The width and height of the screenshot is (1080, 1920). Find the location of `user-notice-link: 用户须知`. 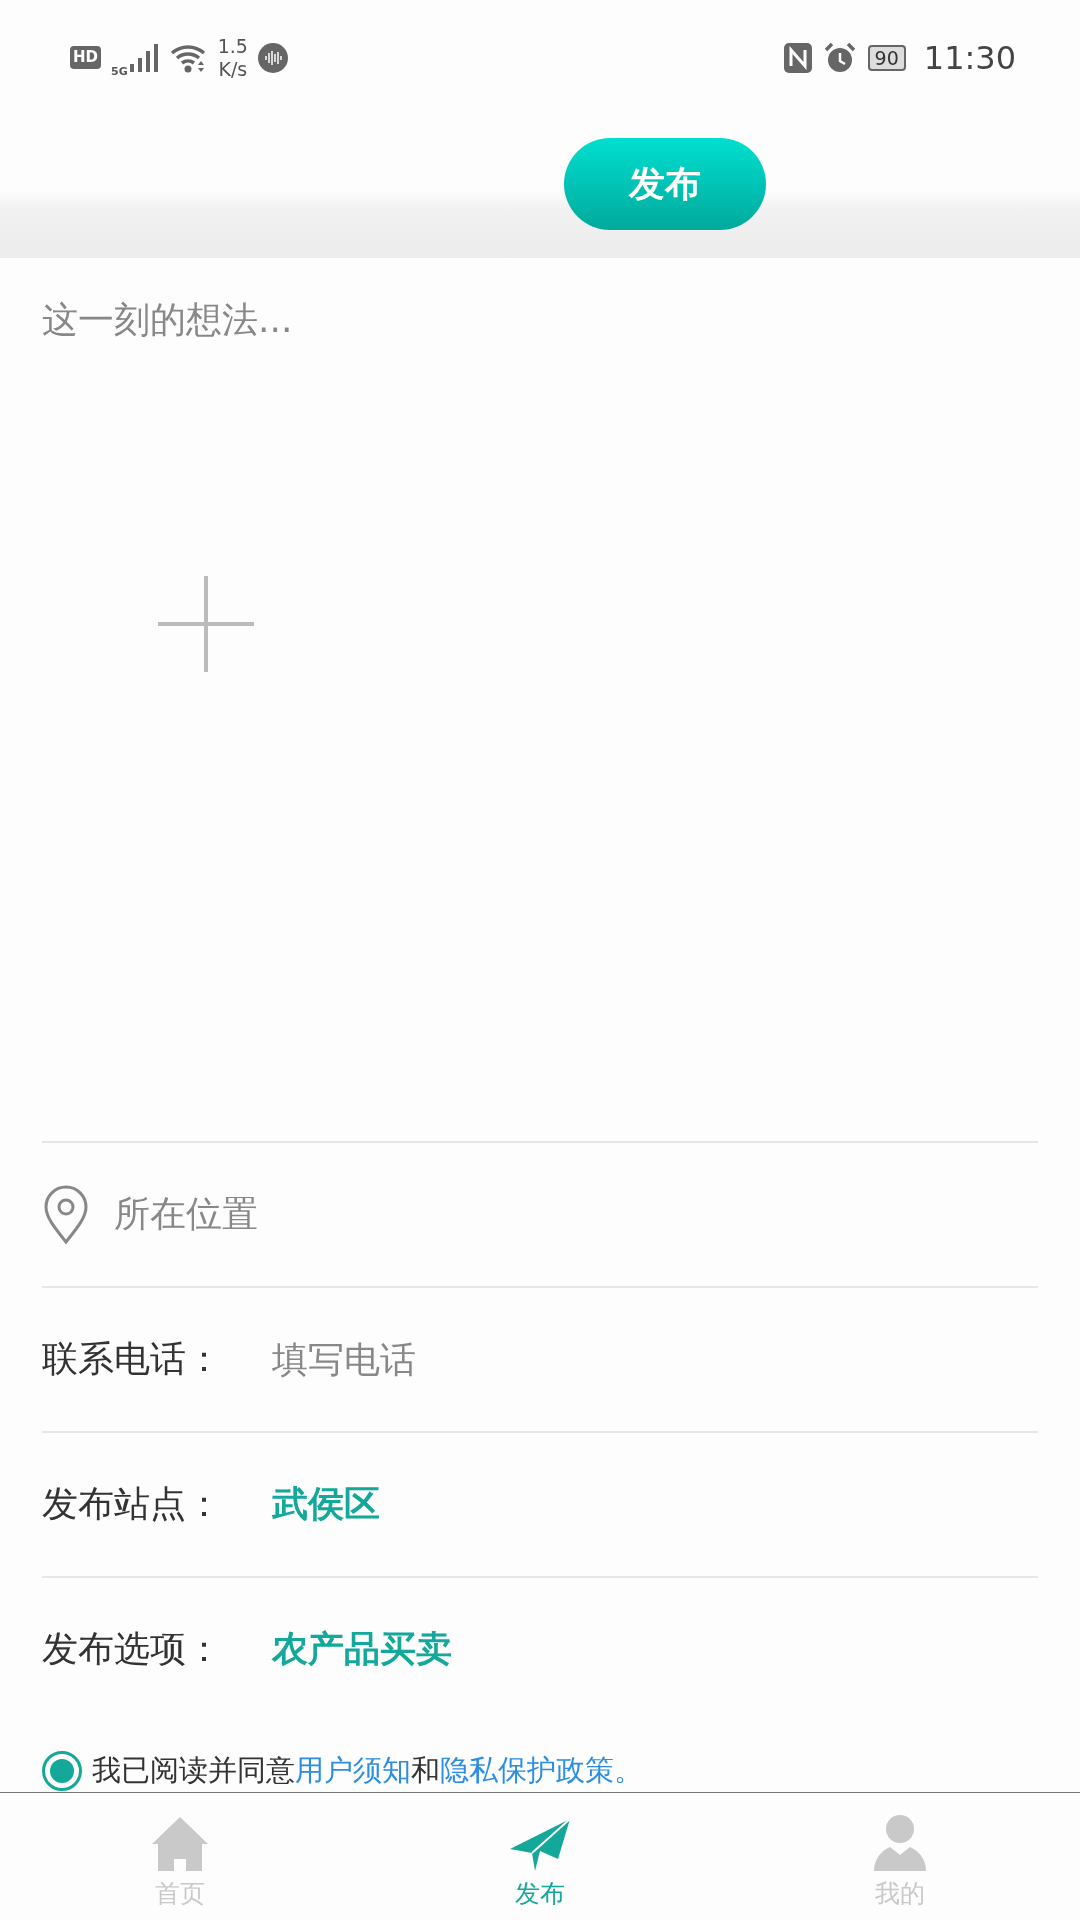

user-notice-link: 用户须知 is located at coordinates (353, 1770).